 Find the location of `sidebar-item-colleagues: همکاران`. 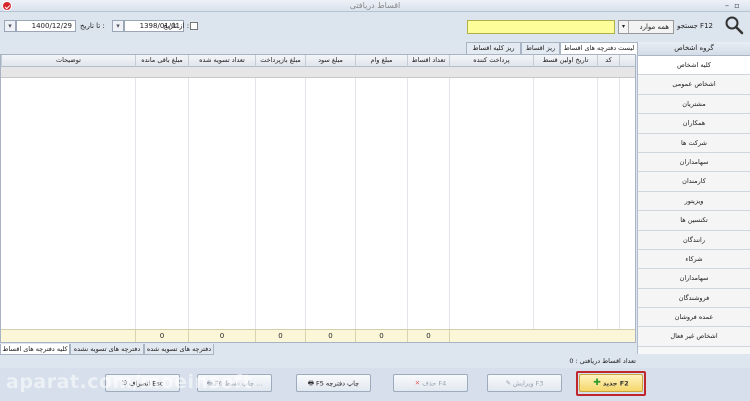

sidebar-item-colleagues: همکاران is located at coordinates (694, 124).